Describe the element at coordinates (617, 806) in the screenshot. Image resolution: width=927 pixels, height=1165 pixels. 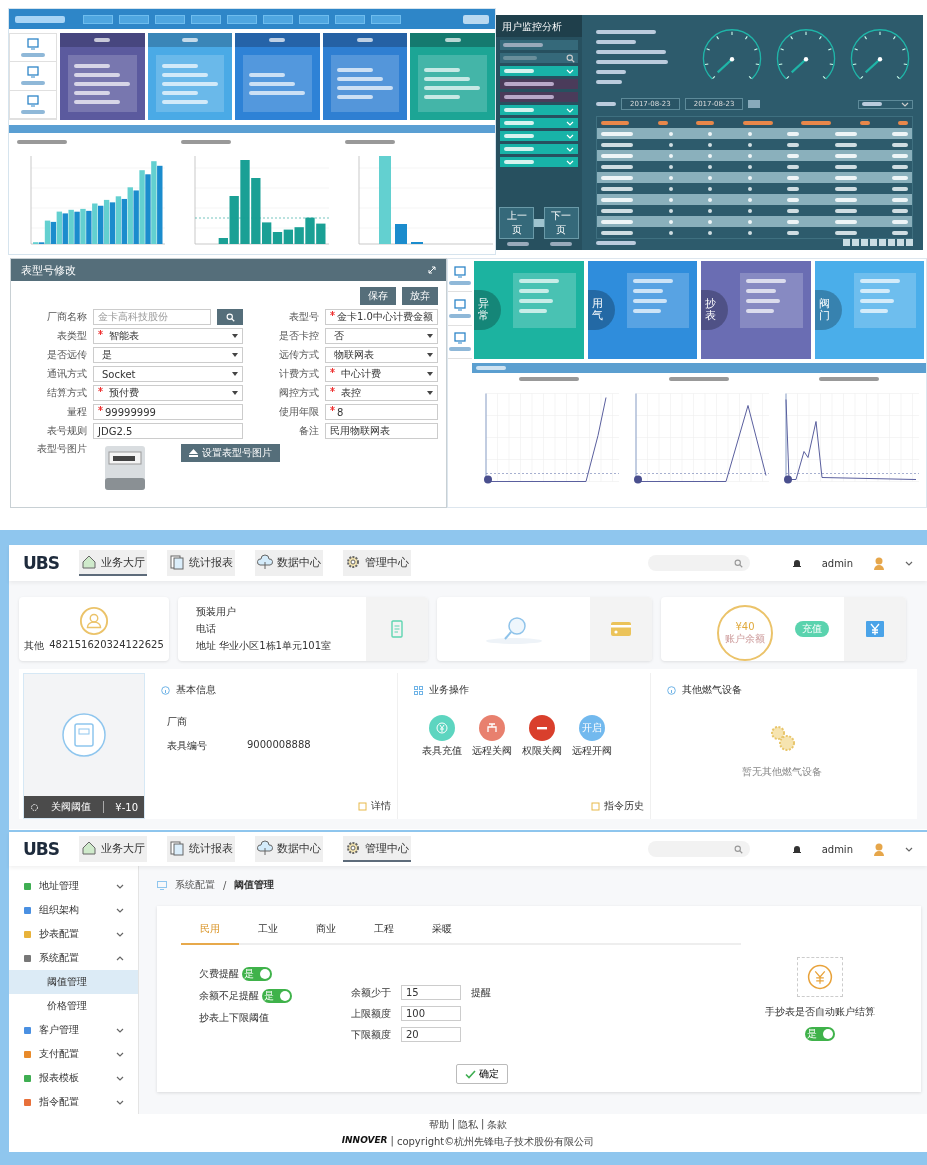
I see `history-link: 指令历史` at that location.